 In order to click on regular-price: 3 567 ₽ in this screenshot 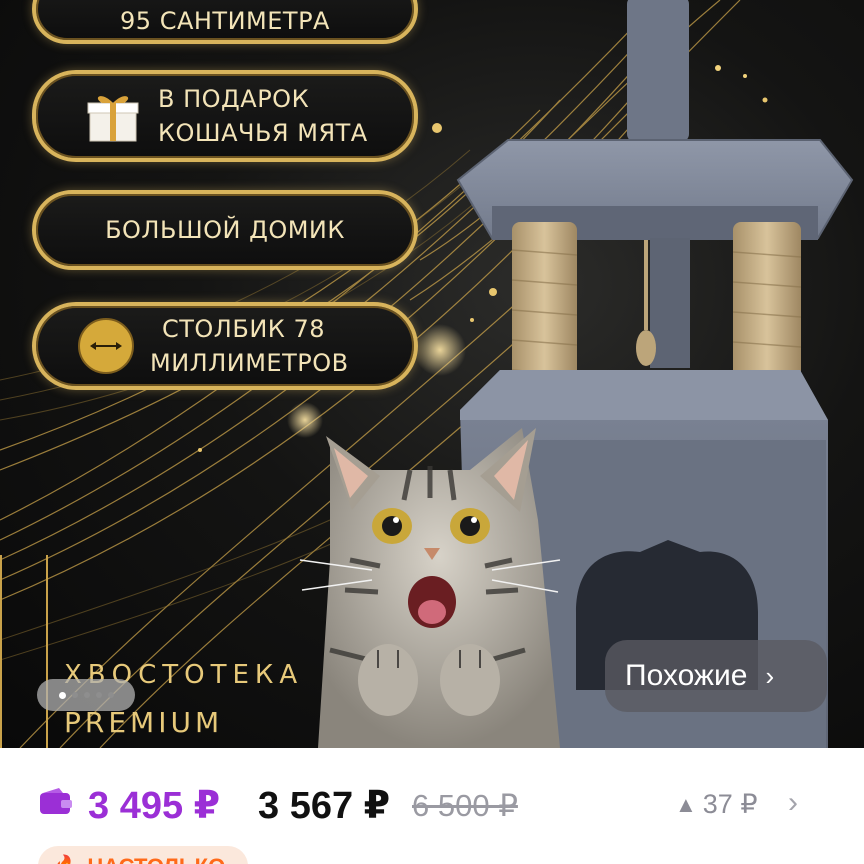, I will do `click(324, 806)`.